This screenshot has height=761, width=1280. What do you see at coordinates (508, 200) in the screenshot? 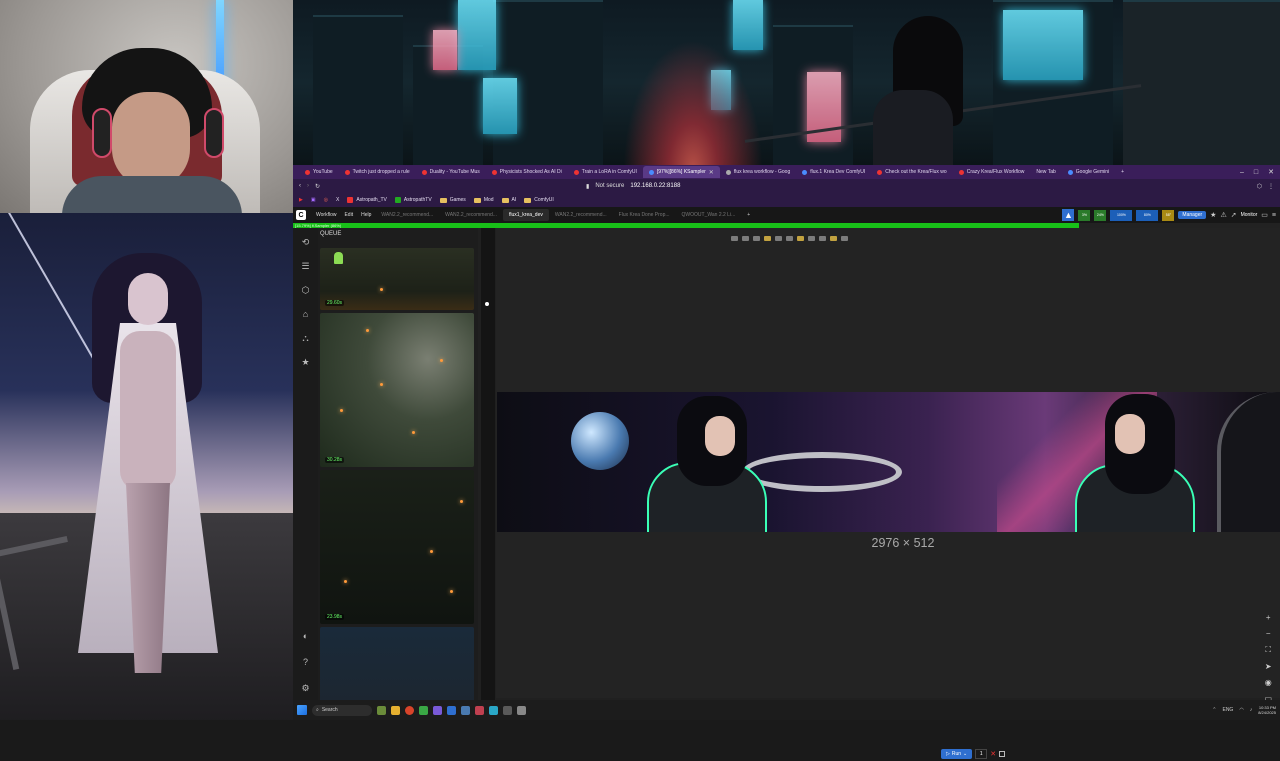
I see `bookmark-folder: AI` at bounding box center [508, 200].